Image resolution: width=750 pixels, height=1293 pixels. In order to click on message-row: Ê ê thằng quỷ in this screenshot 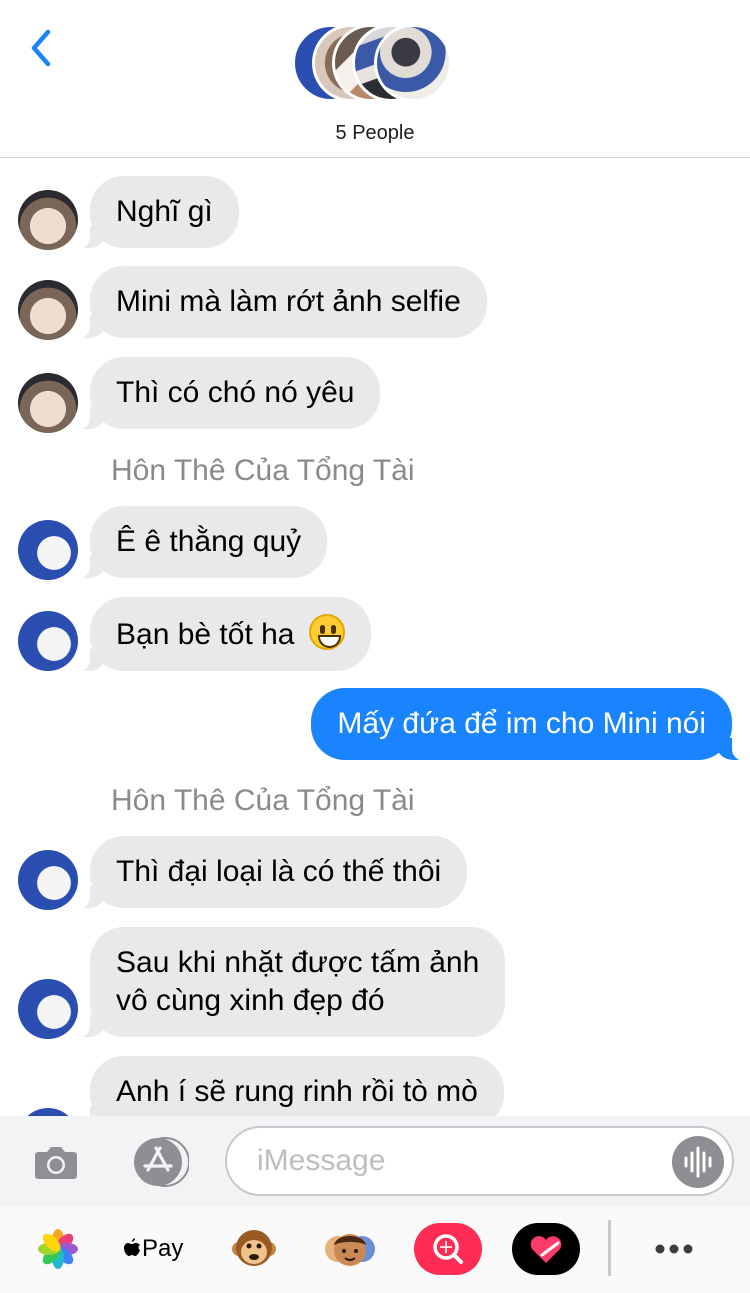, I will do `click(375, 543)`.